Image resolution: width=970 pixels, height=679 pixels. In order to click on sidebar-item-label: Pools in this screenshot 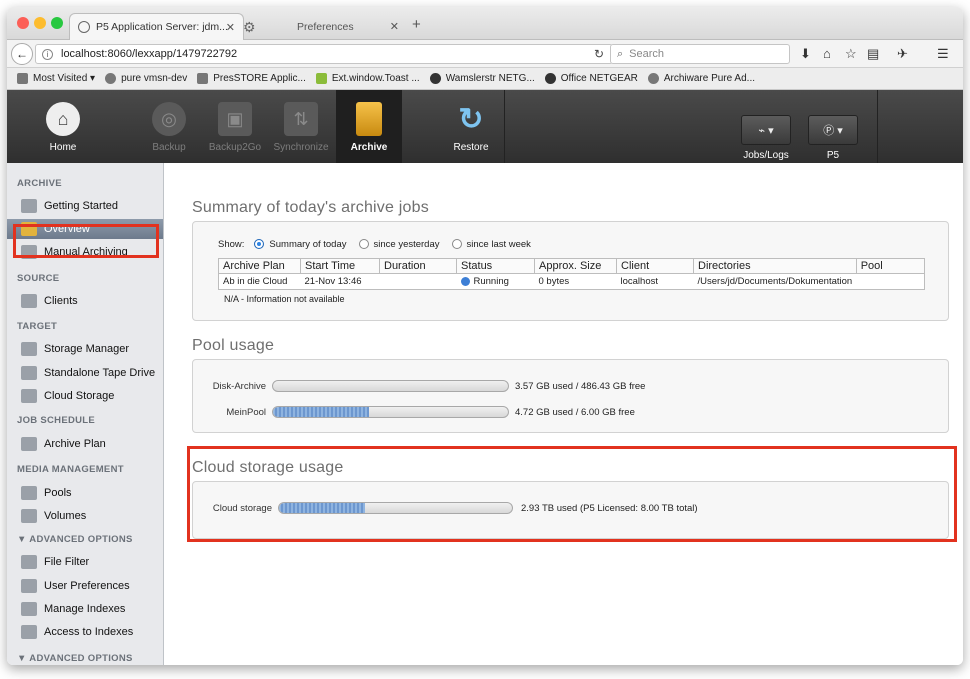, I will do `click(58, 493)`.